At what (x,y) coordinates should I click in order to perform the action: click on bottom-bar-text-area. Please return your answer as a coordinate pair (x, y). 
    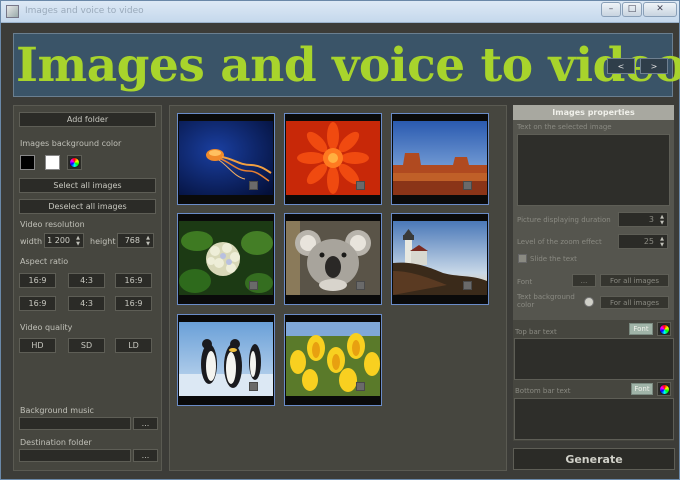
    Looking at the image, I should click on (594, 419).